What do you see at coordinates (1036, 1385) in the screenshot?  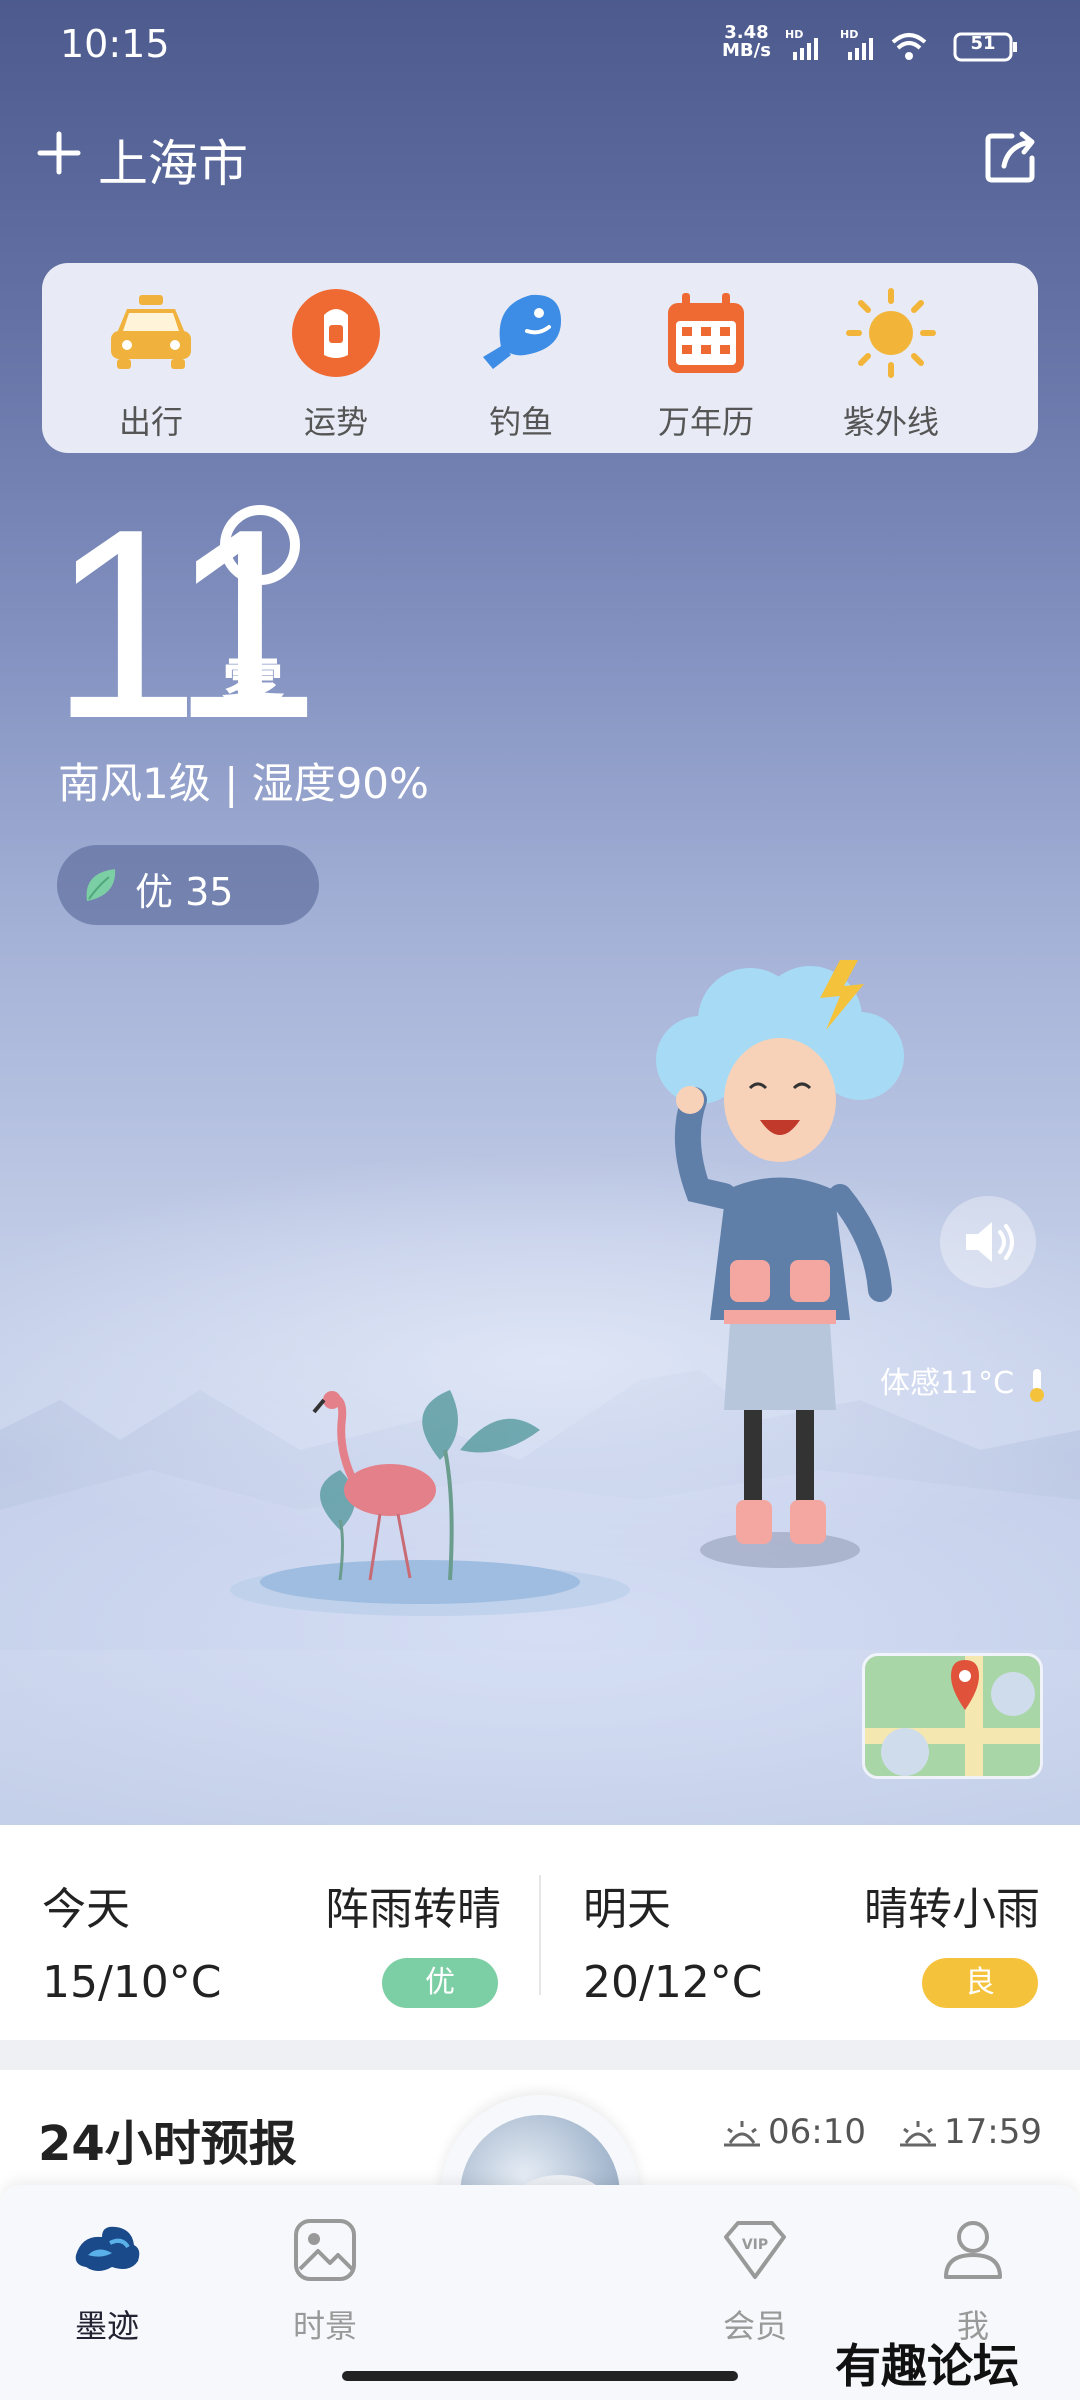 I see `thermometer-icon` at bounding box center [1036, 1385].